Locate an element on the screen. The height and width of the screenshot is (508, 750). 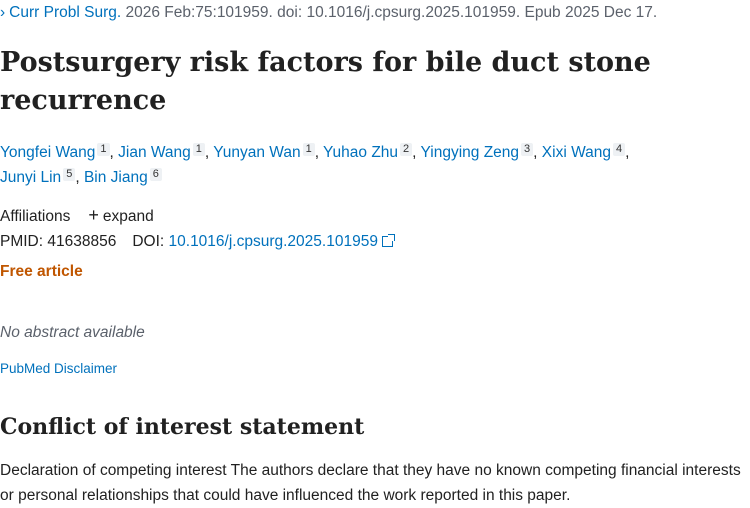
chevron-right-icon: › is located at coordinates (2, 13).